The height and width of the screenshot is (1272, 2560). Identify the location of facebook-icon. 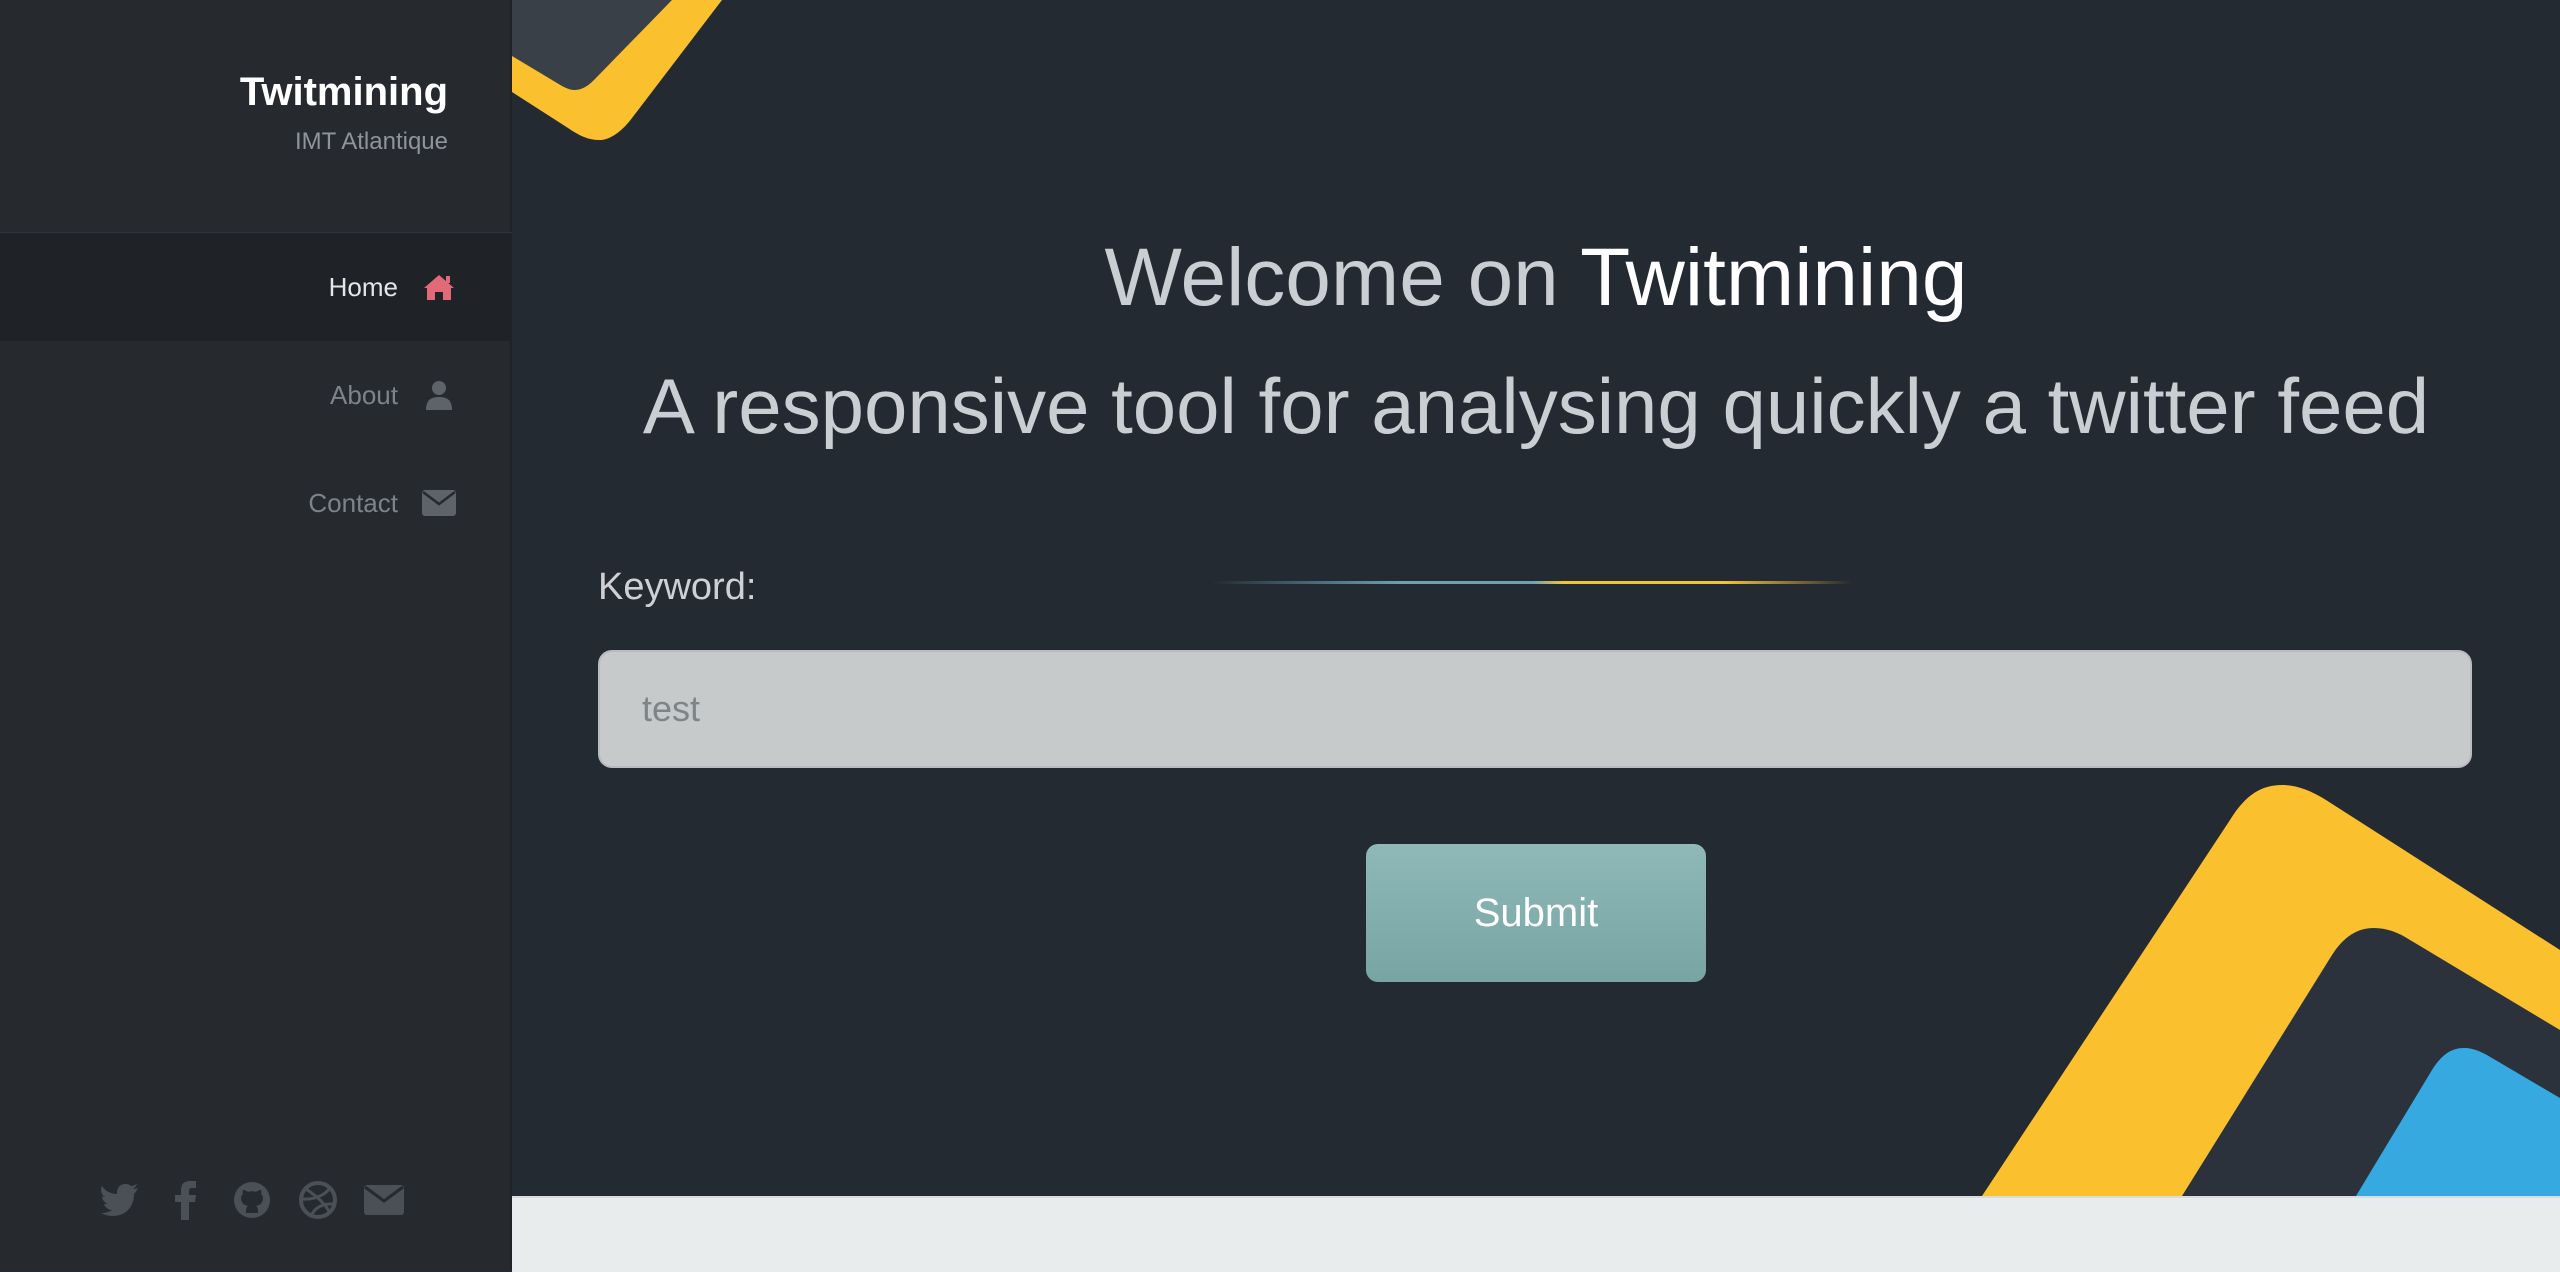
(186, 1200).